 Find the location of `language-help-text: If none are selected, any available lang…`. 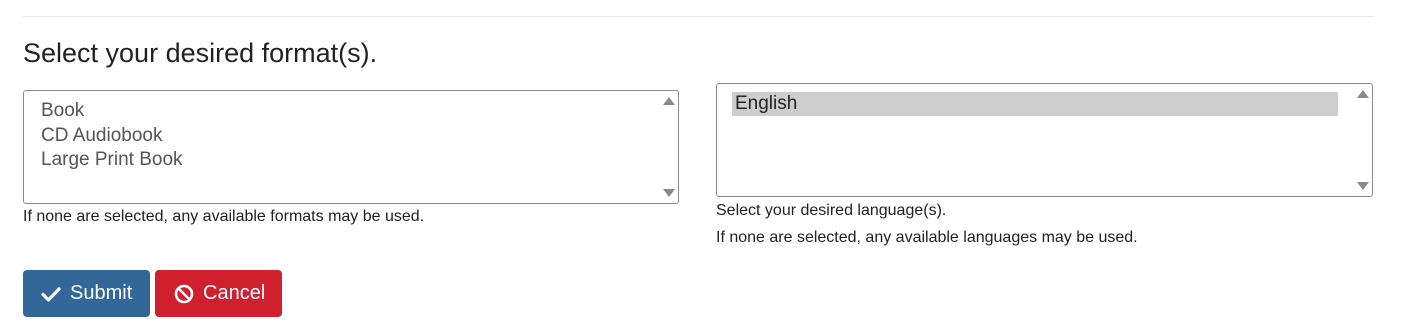

language-help-text: If none are selected, any available lang… is located at coordinates (927, 237).